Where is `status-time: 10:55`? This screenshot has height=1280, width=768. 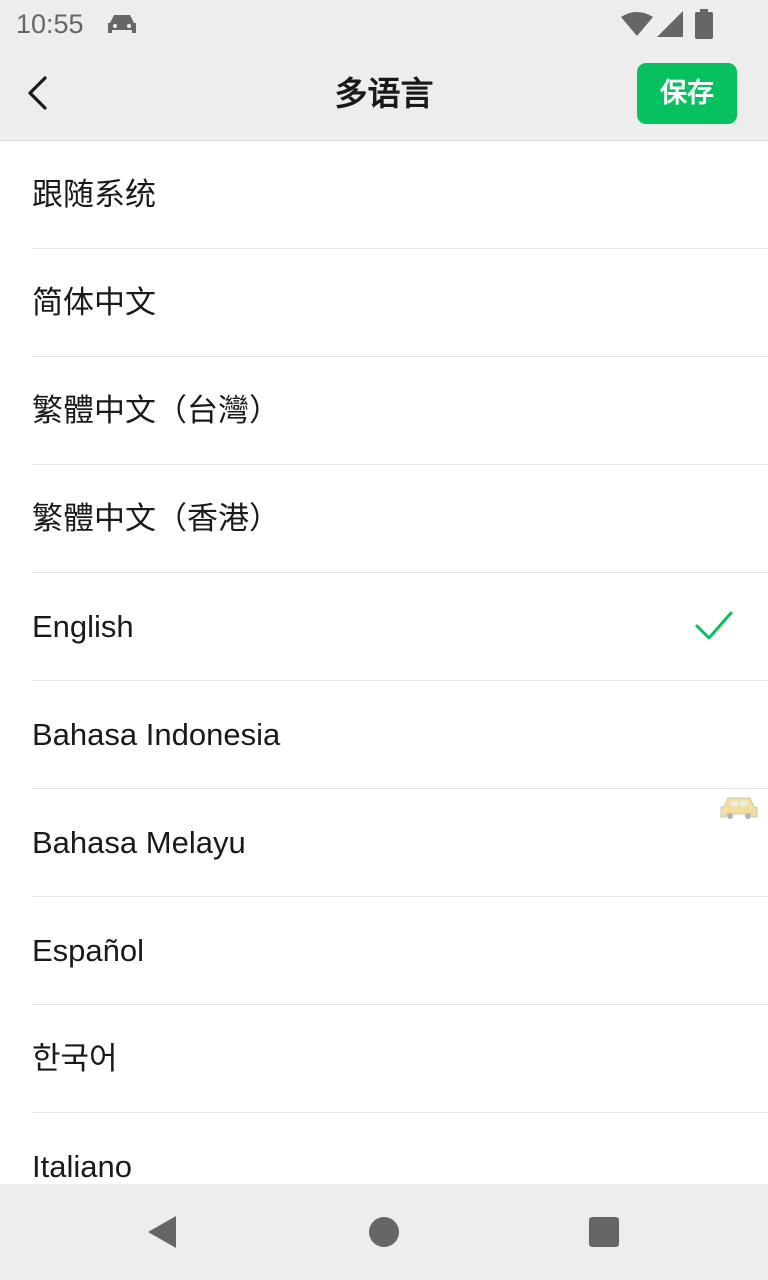
status-time: 10:55 is located at coordinates (50, 24).